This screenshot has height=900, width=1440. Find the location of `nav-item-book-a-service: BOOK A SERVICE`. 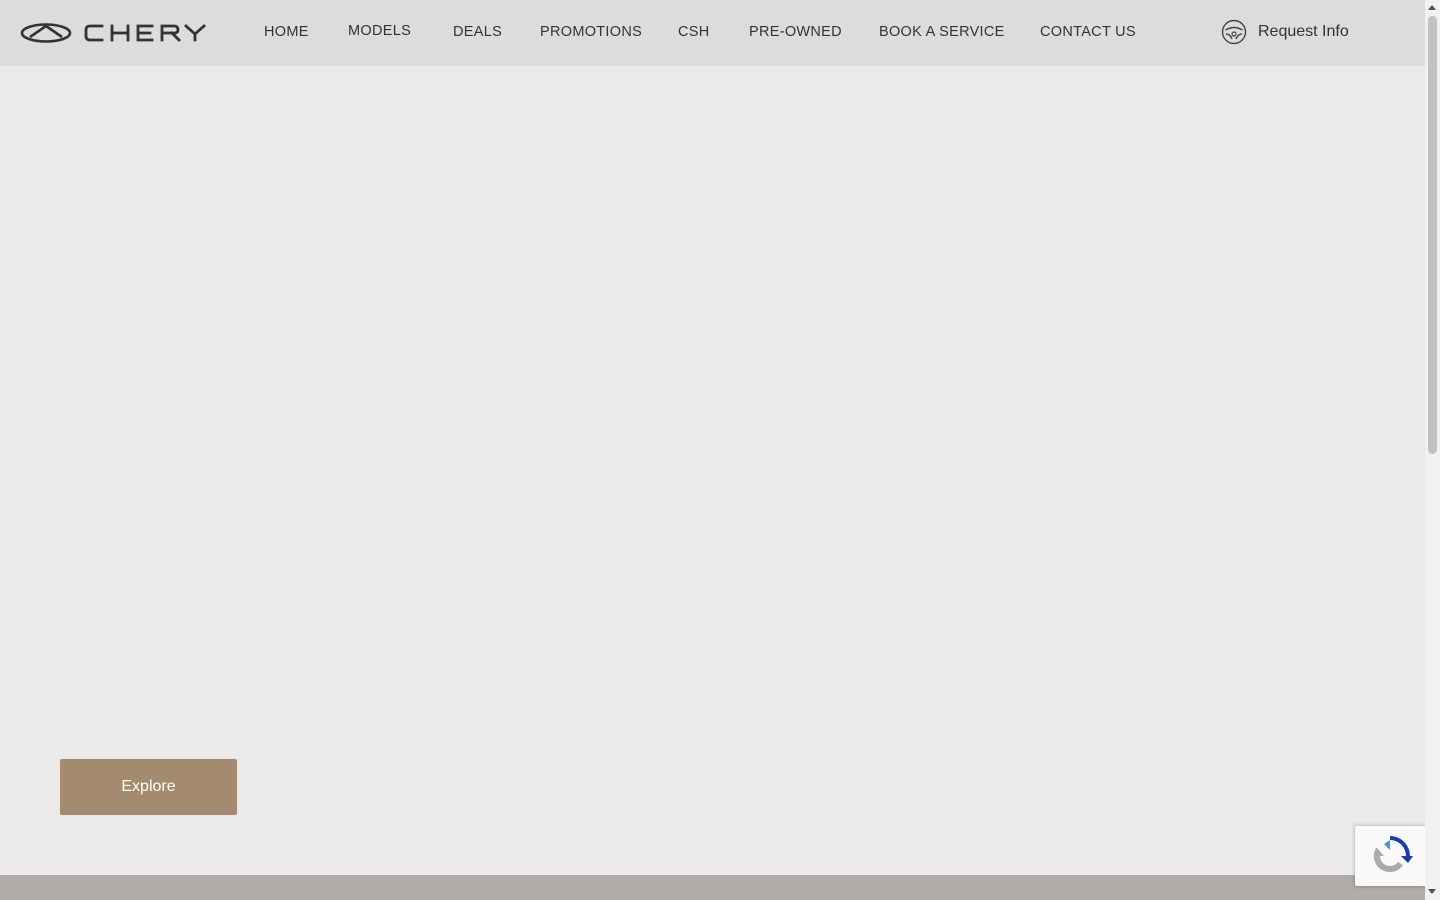

nav-item-book-a-service: BOOK A SERVICE is located at coordinates (942, 32).